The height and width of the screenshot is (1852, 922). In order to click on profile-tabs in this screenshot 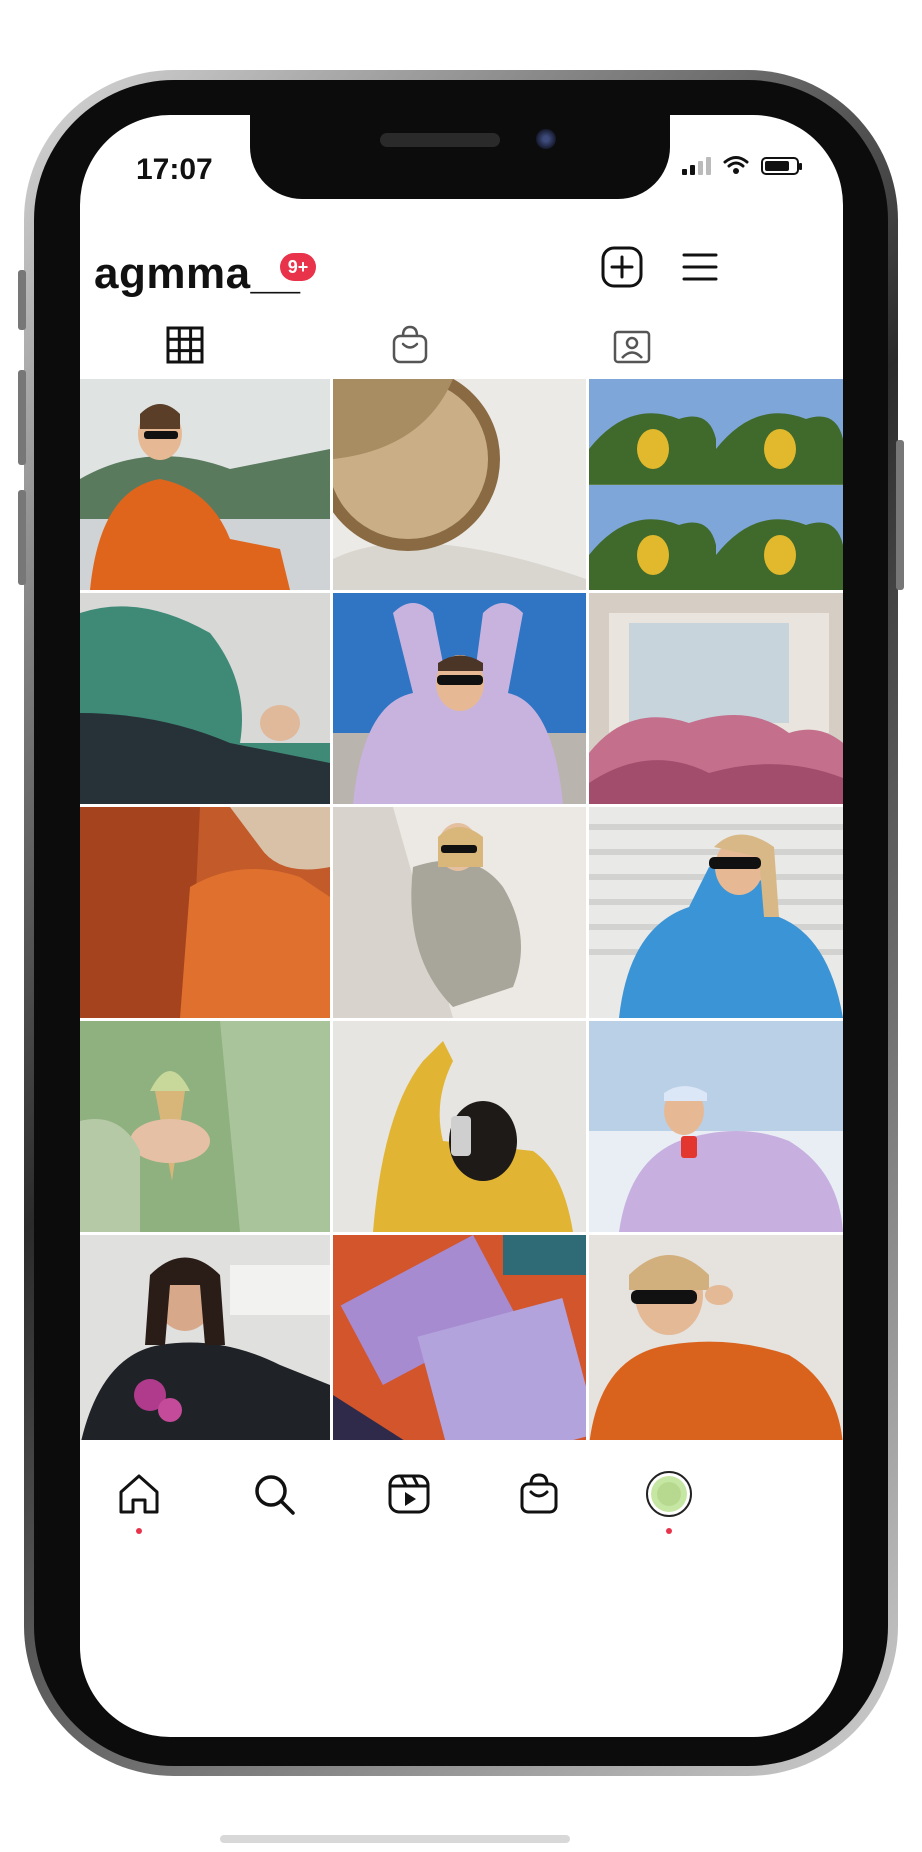, I will do `click(461, 350)`.